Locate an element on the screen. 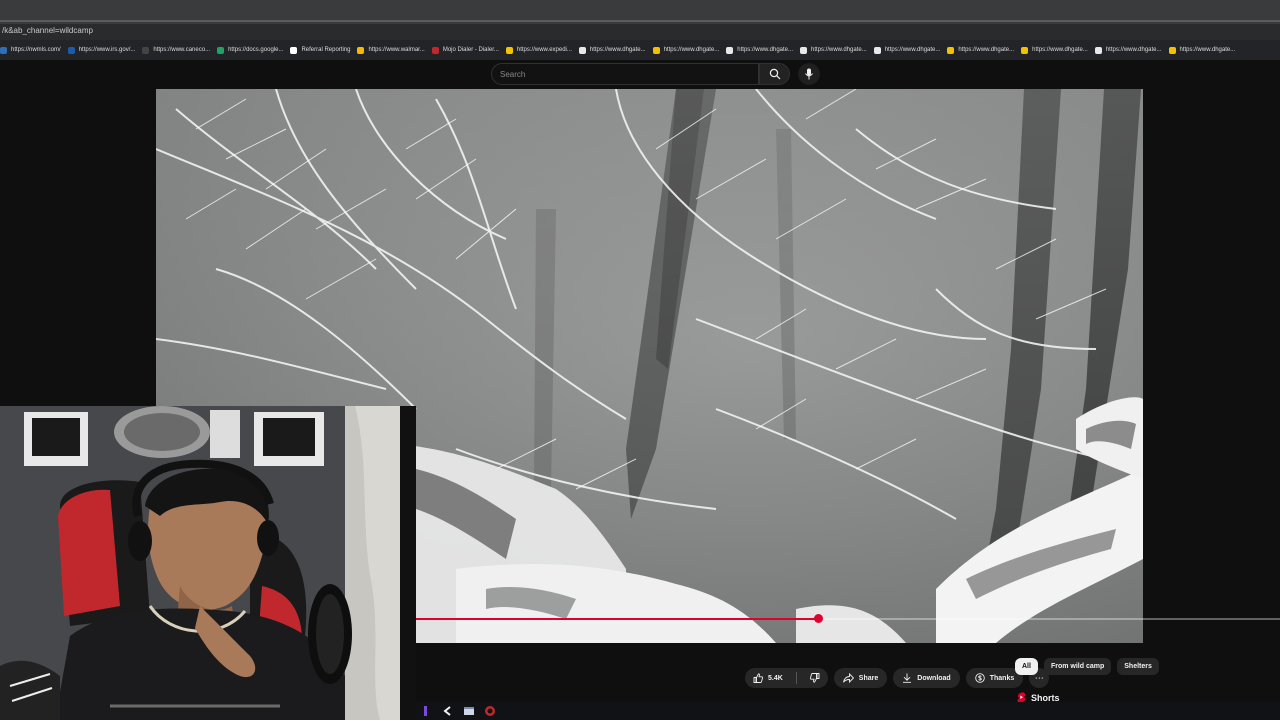 This screenshot has height=720, width=1280. video-actions: 5.4K Share Download Thanks ⋯ is located at coordinates (897, 678).